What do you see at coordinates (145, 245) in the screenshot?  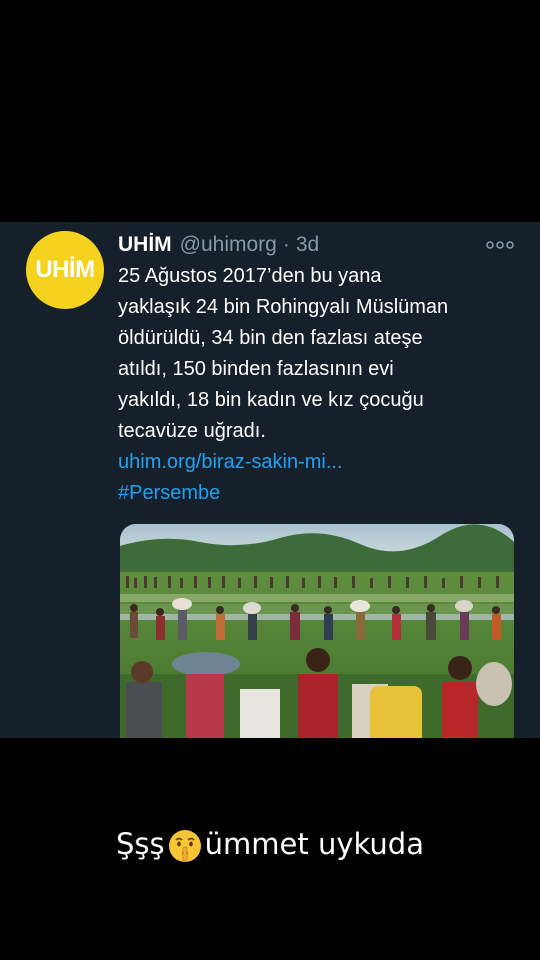 I see `display-name: UHİM` at bounding box center [145, 245].